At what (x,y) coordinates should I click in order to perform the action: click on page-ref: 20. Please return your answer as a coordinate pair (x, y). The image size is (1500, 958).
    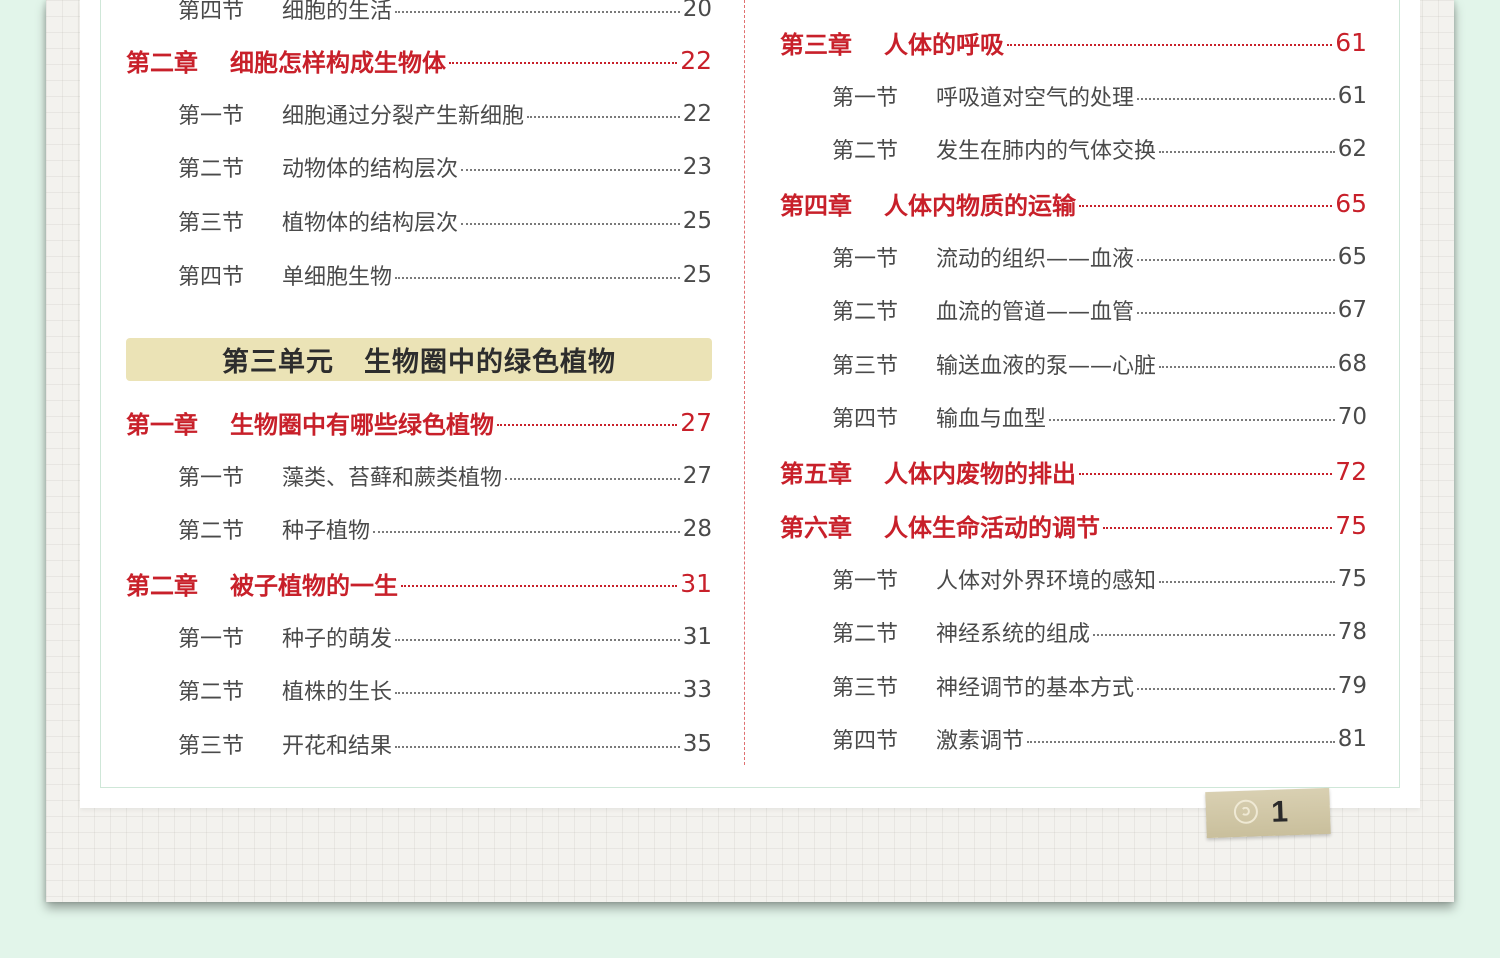
    Looking at the image, I should click on (697, 11).